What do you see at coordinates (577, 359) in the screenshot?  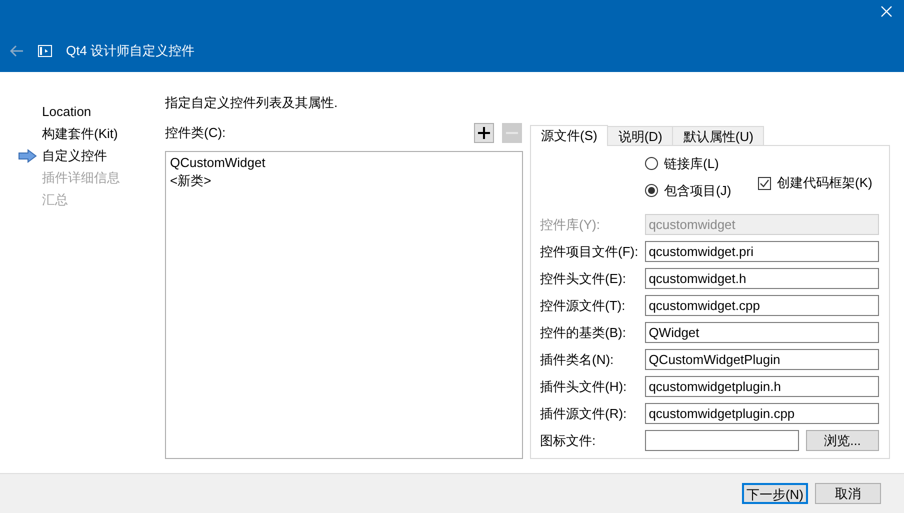 I see `field-label: 插件类名(N):` at bounding box center [577, 359].